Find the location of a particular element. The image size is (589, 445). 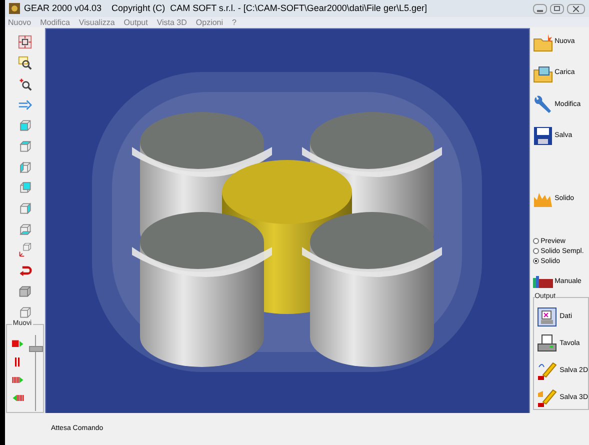

folder-picture-icon is located at coordinates (542, 74).